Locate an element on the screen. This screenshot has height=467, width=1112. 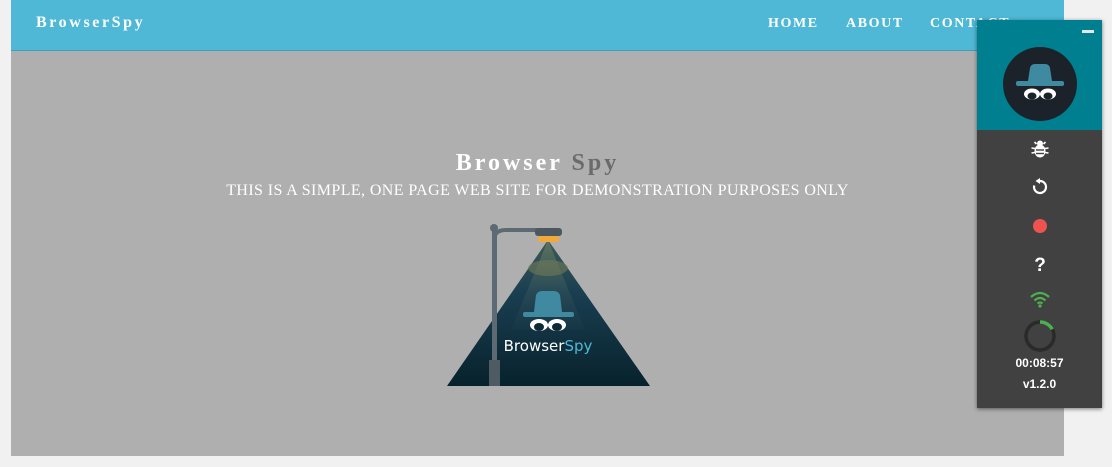
logo-text-main: Browser is located at coordinates (535, 346).